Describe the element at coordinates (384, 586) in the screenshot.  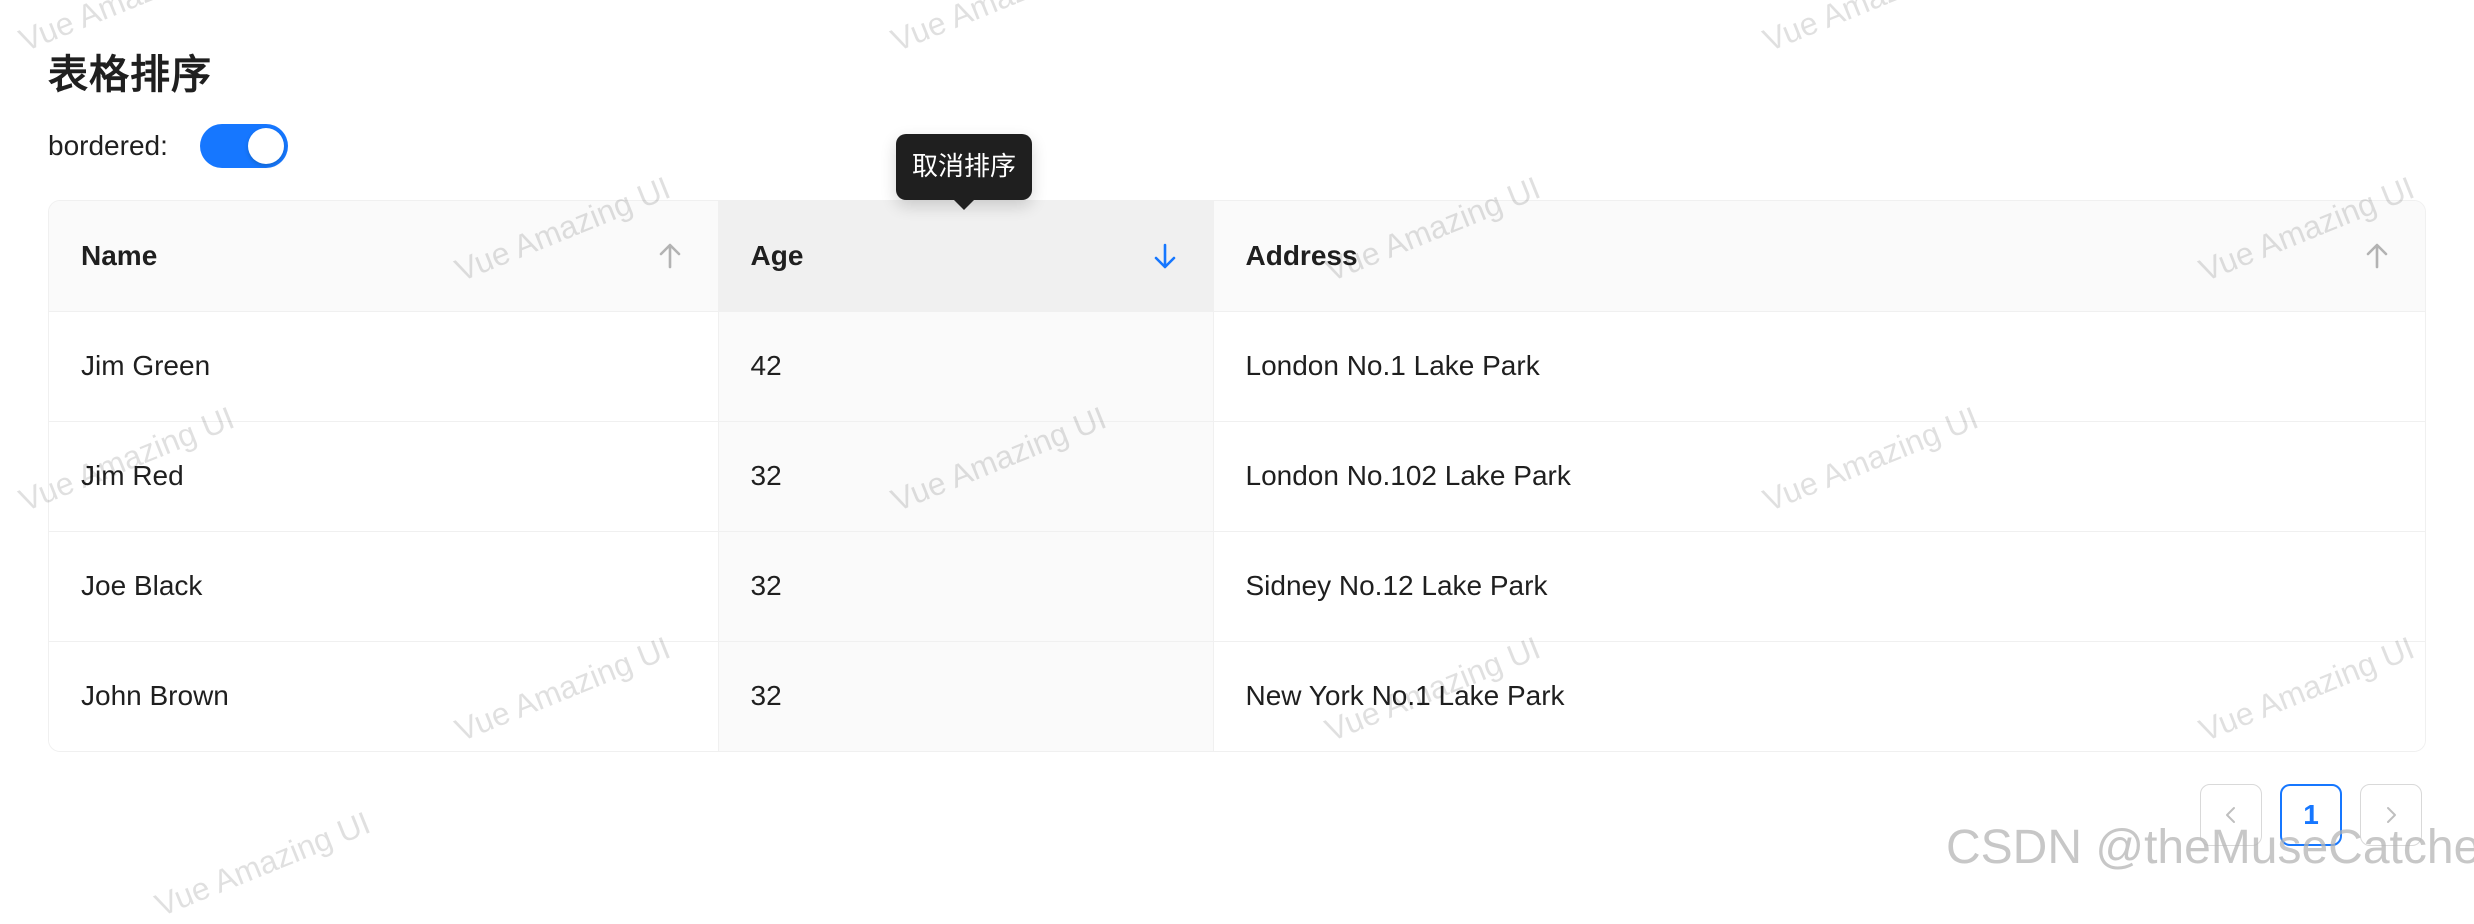
I see `cell-name: Joe Black` at that location.